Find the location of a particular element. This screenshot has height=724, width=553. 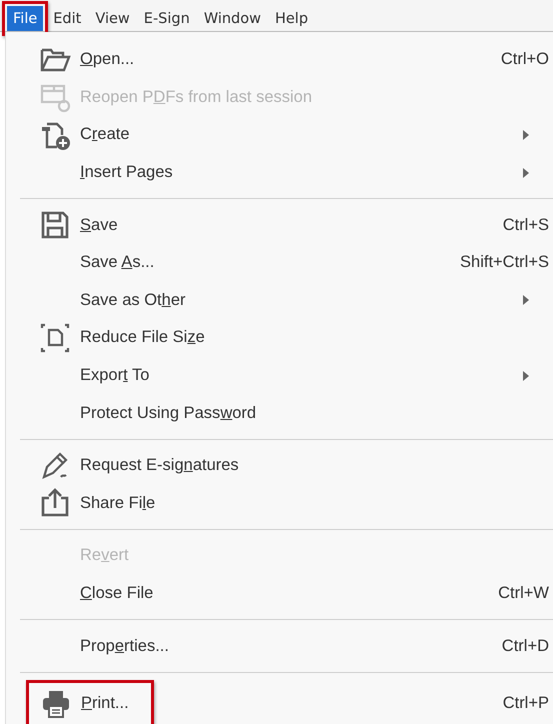

menu-item: Close File Ctrl+W is located at coordinates (279, 593).